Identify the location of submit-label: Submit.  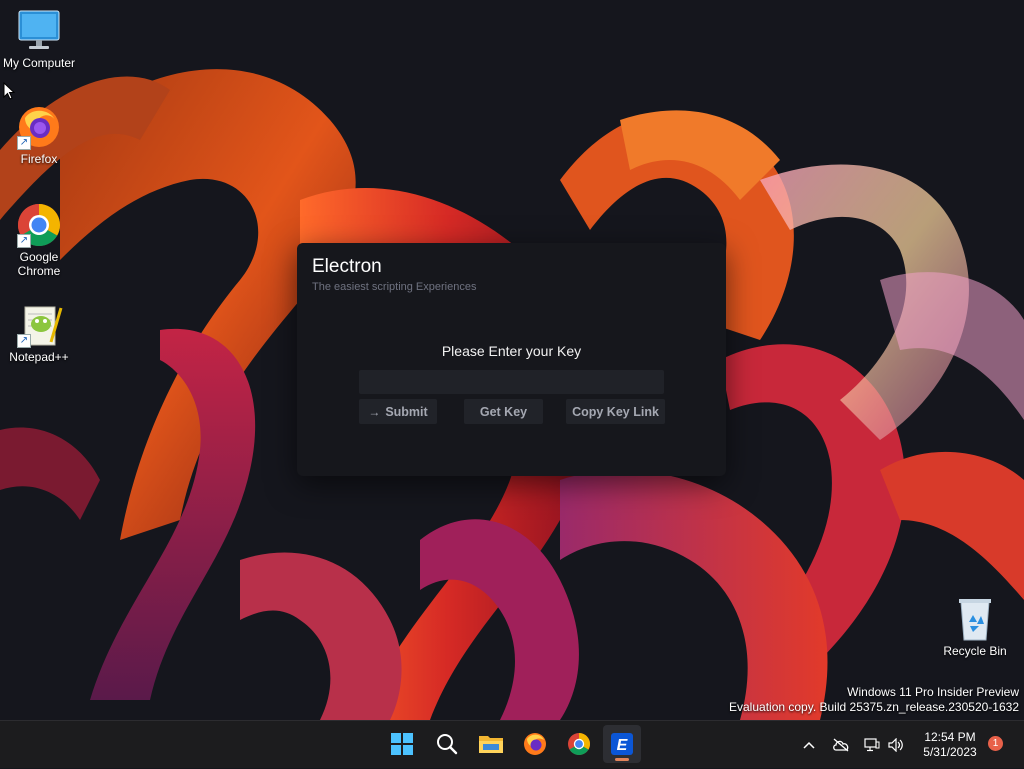
(406, 411).